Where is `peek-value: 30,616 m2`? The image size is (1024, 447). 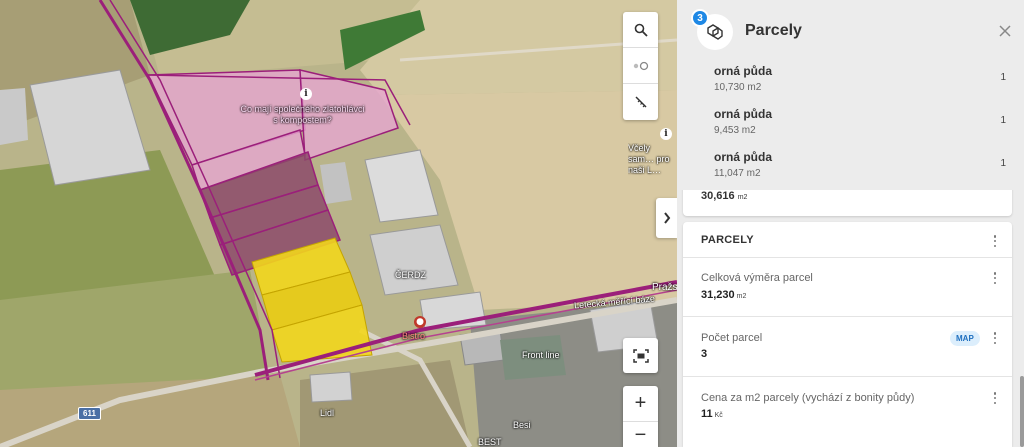 peek-value: 30,616 m2 is located at coordinates (724, 196).